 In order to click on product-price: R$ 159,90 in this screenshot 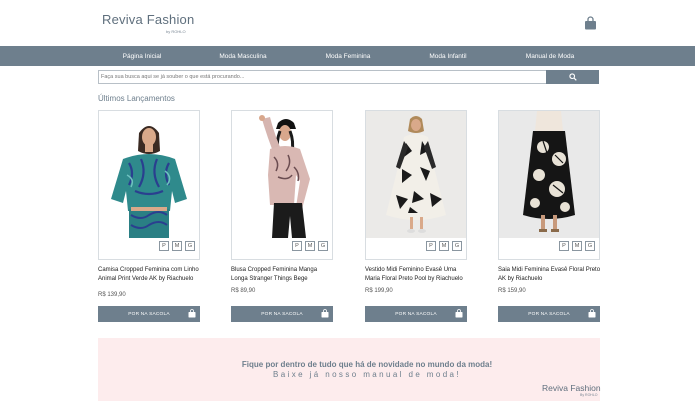, I will do `click(512, 291)`.